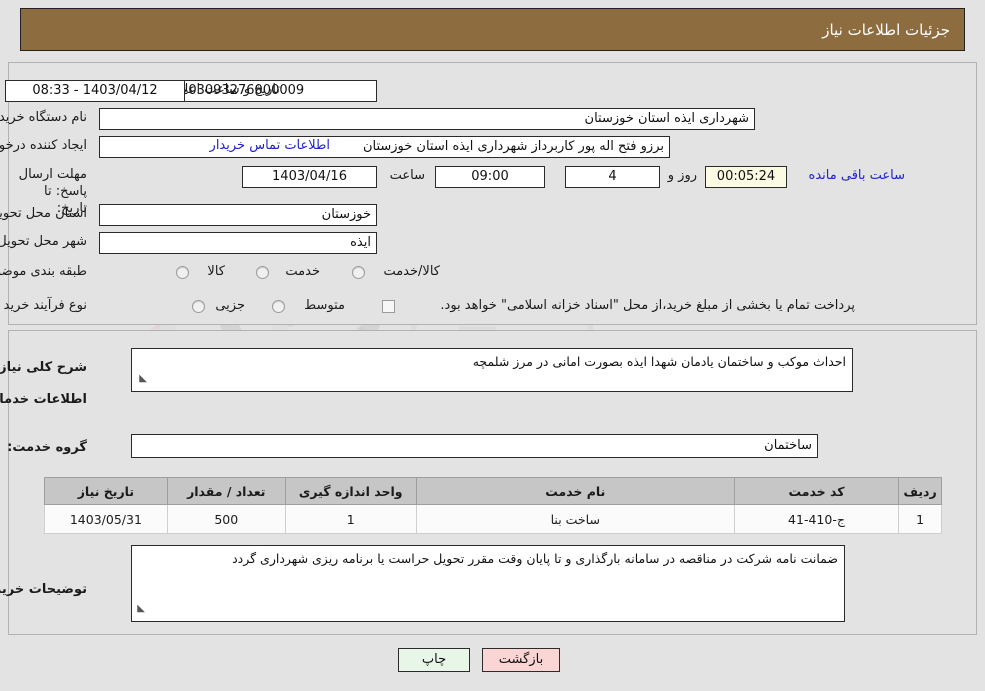 The height and width of the screenshot is (691, 985). I want to click on remaining-time-suffix: ساعت باقی مانده, so click(856, 175).